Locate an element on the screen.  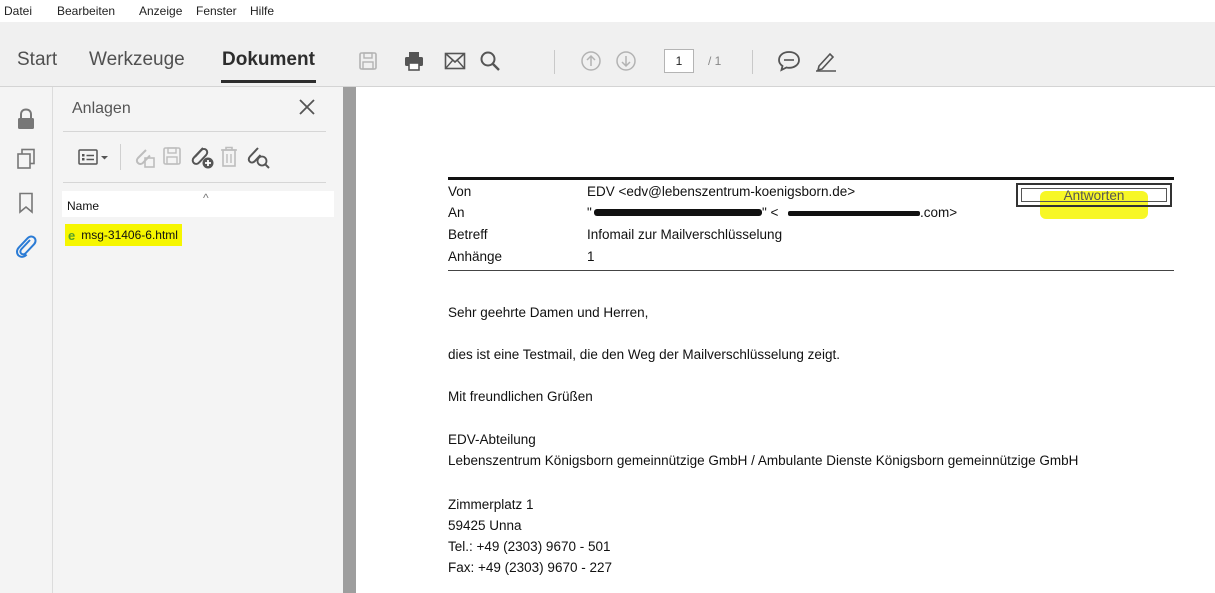
label-subject: Betreff is located at coordinates (468, 234).